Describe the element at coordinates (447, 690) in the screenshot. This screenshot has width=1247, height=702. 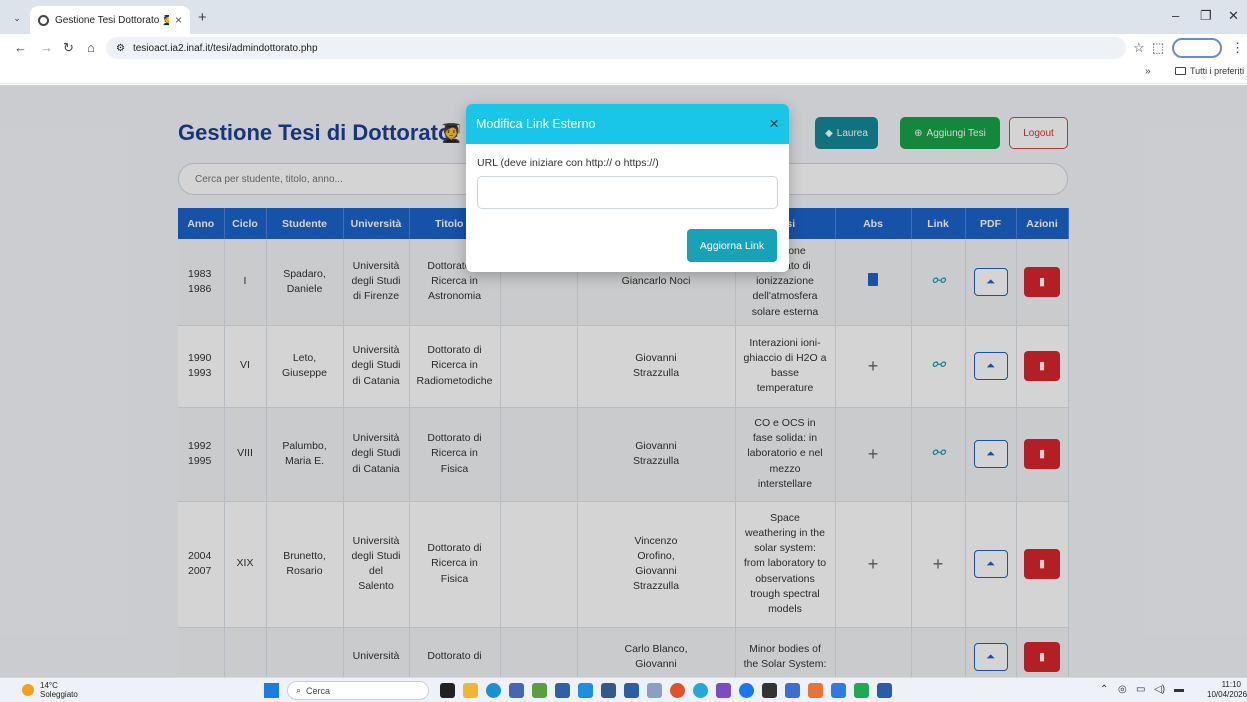
I see `task-view-icon` at that location.